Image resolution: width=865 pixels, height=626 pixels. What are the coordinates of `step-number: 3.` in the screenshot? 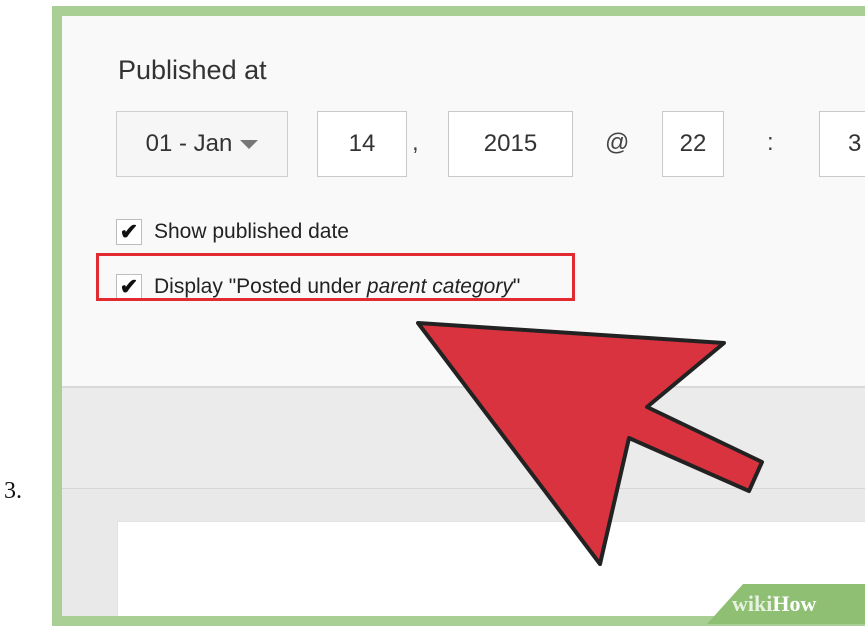 It's located at (13, 491).